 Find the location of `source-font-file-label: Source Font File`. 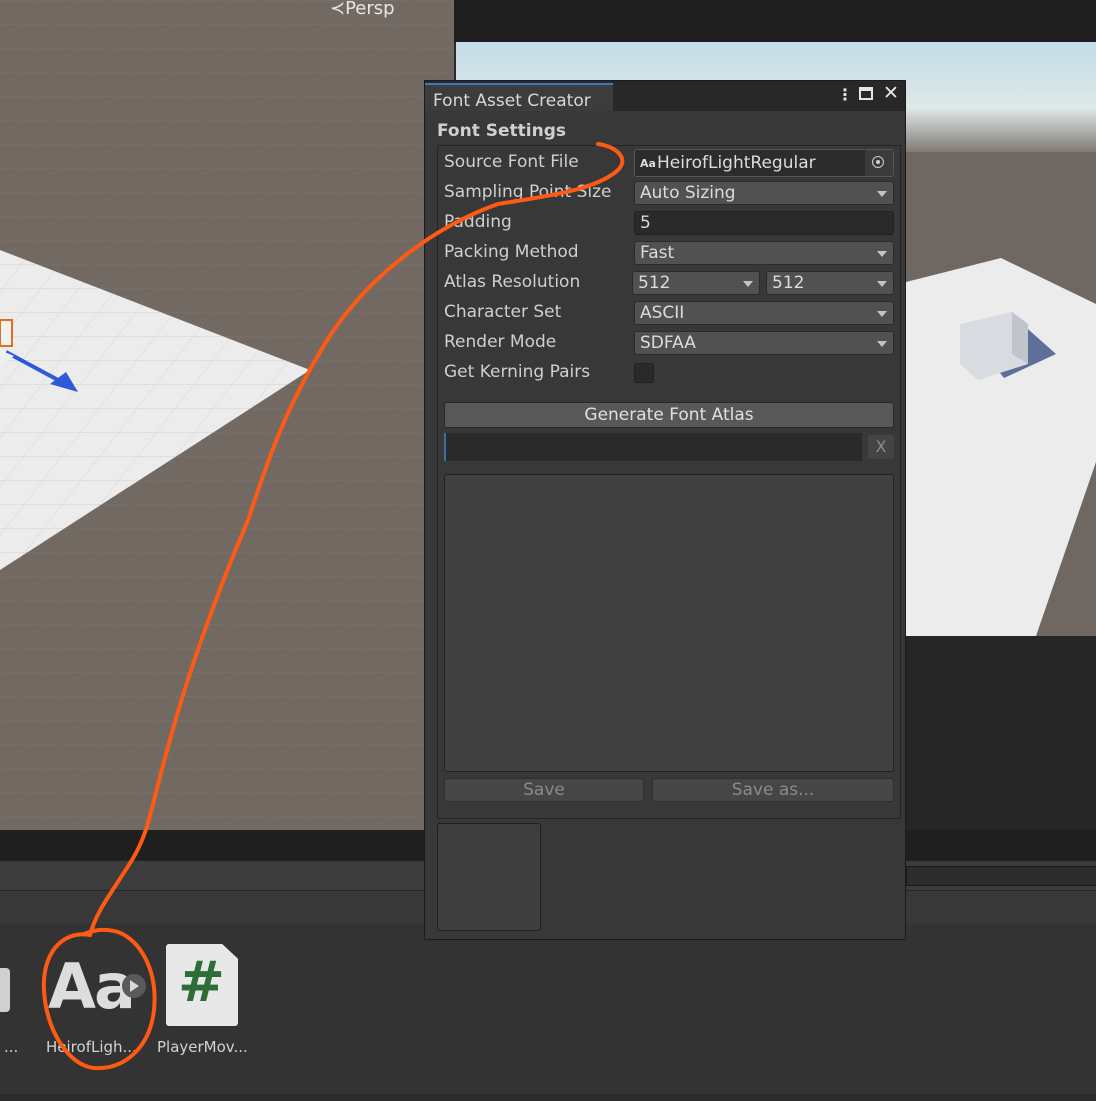

source-font-file-label: Source Font File is located at coordinates (511, 162).